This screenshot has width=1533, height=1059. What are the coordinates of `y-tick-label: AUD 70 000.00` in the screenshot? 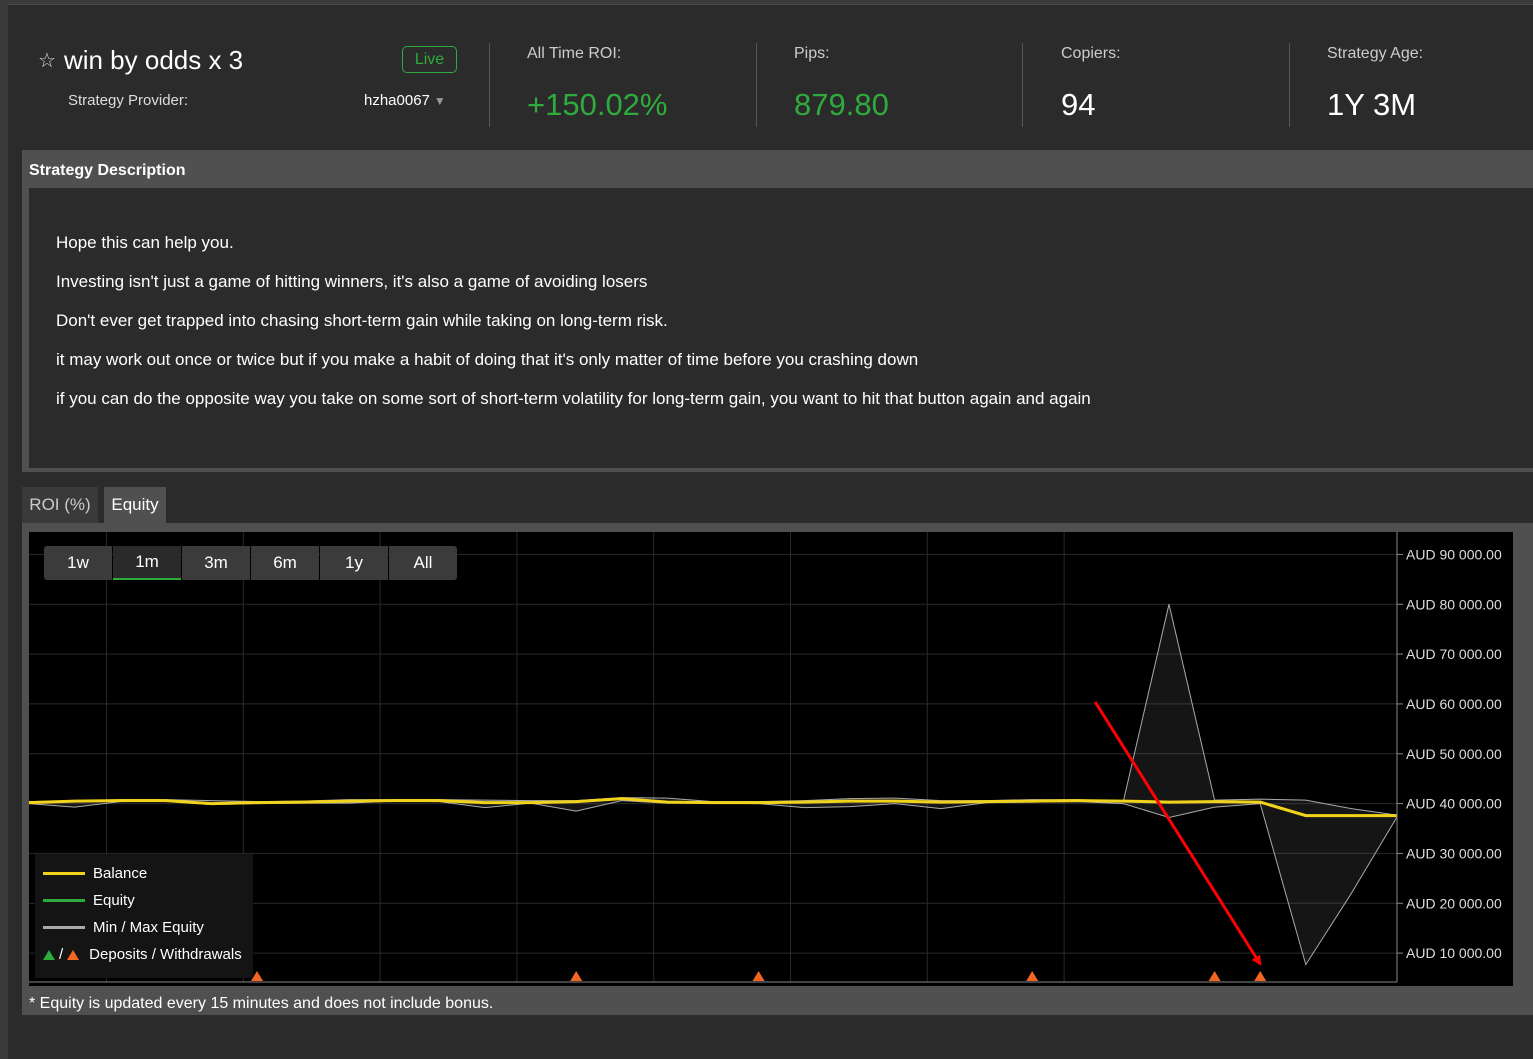 It's located at (1454, 654).